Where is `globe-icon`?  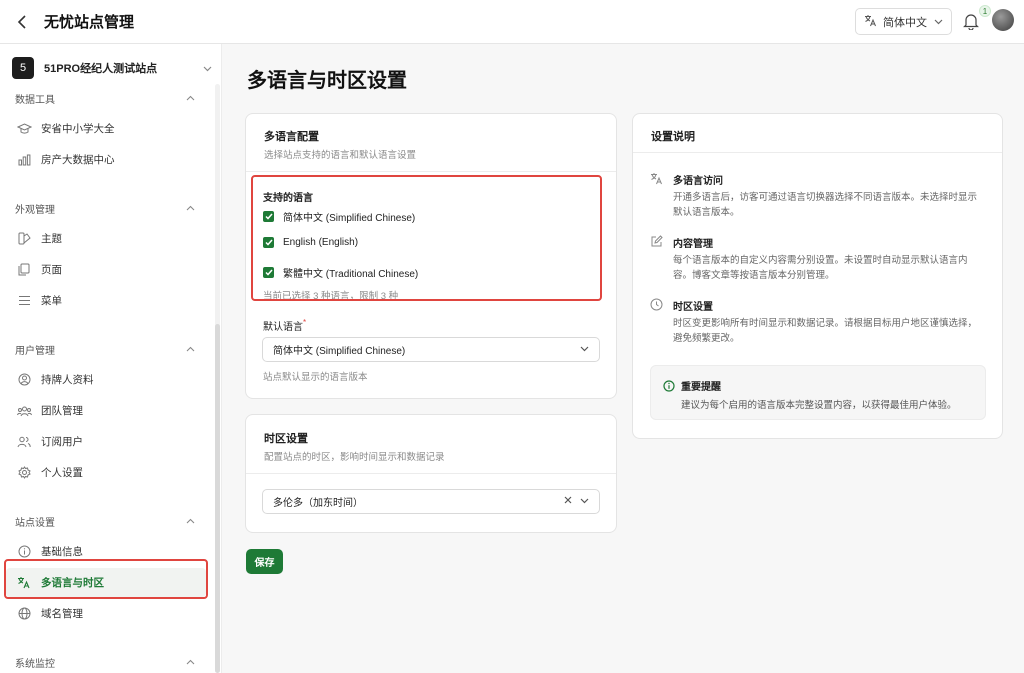
globe-icon is located at coordinates (24, 614).